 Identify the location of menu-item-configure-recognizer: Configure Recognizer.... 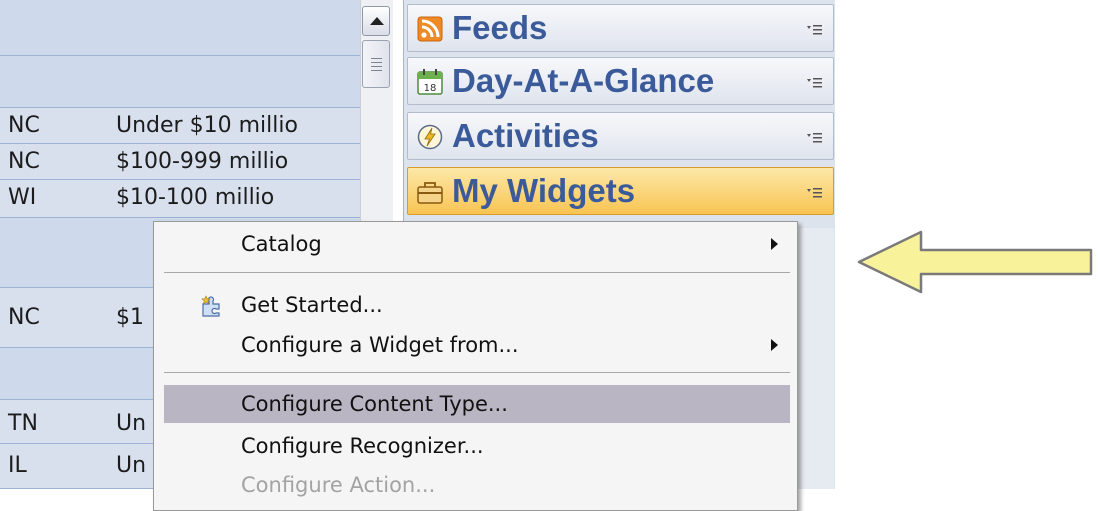
(477, 446).